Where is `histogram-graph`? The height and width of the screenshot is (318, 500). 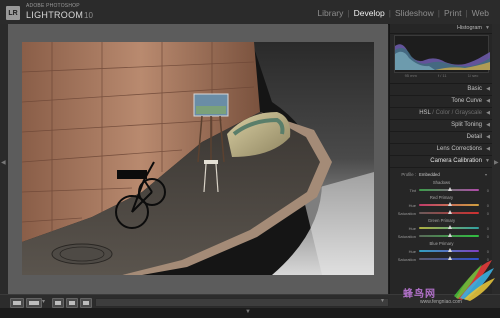 histogram-graph is located at coordinates (442, 54).